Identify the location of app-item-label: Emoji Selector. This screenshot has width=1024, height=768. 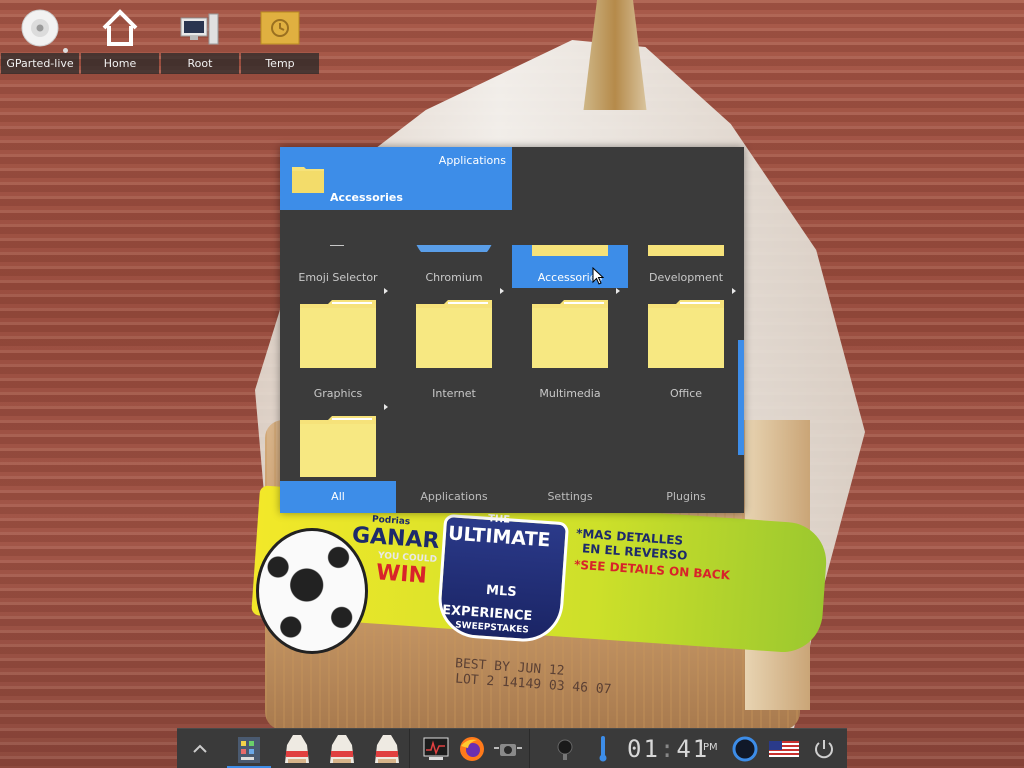
(338, 277).